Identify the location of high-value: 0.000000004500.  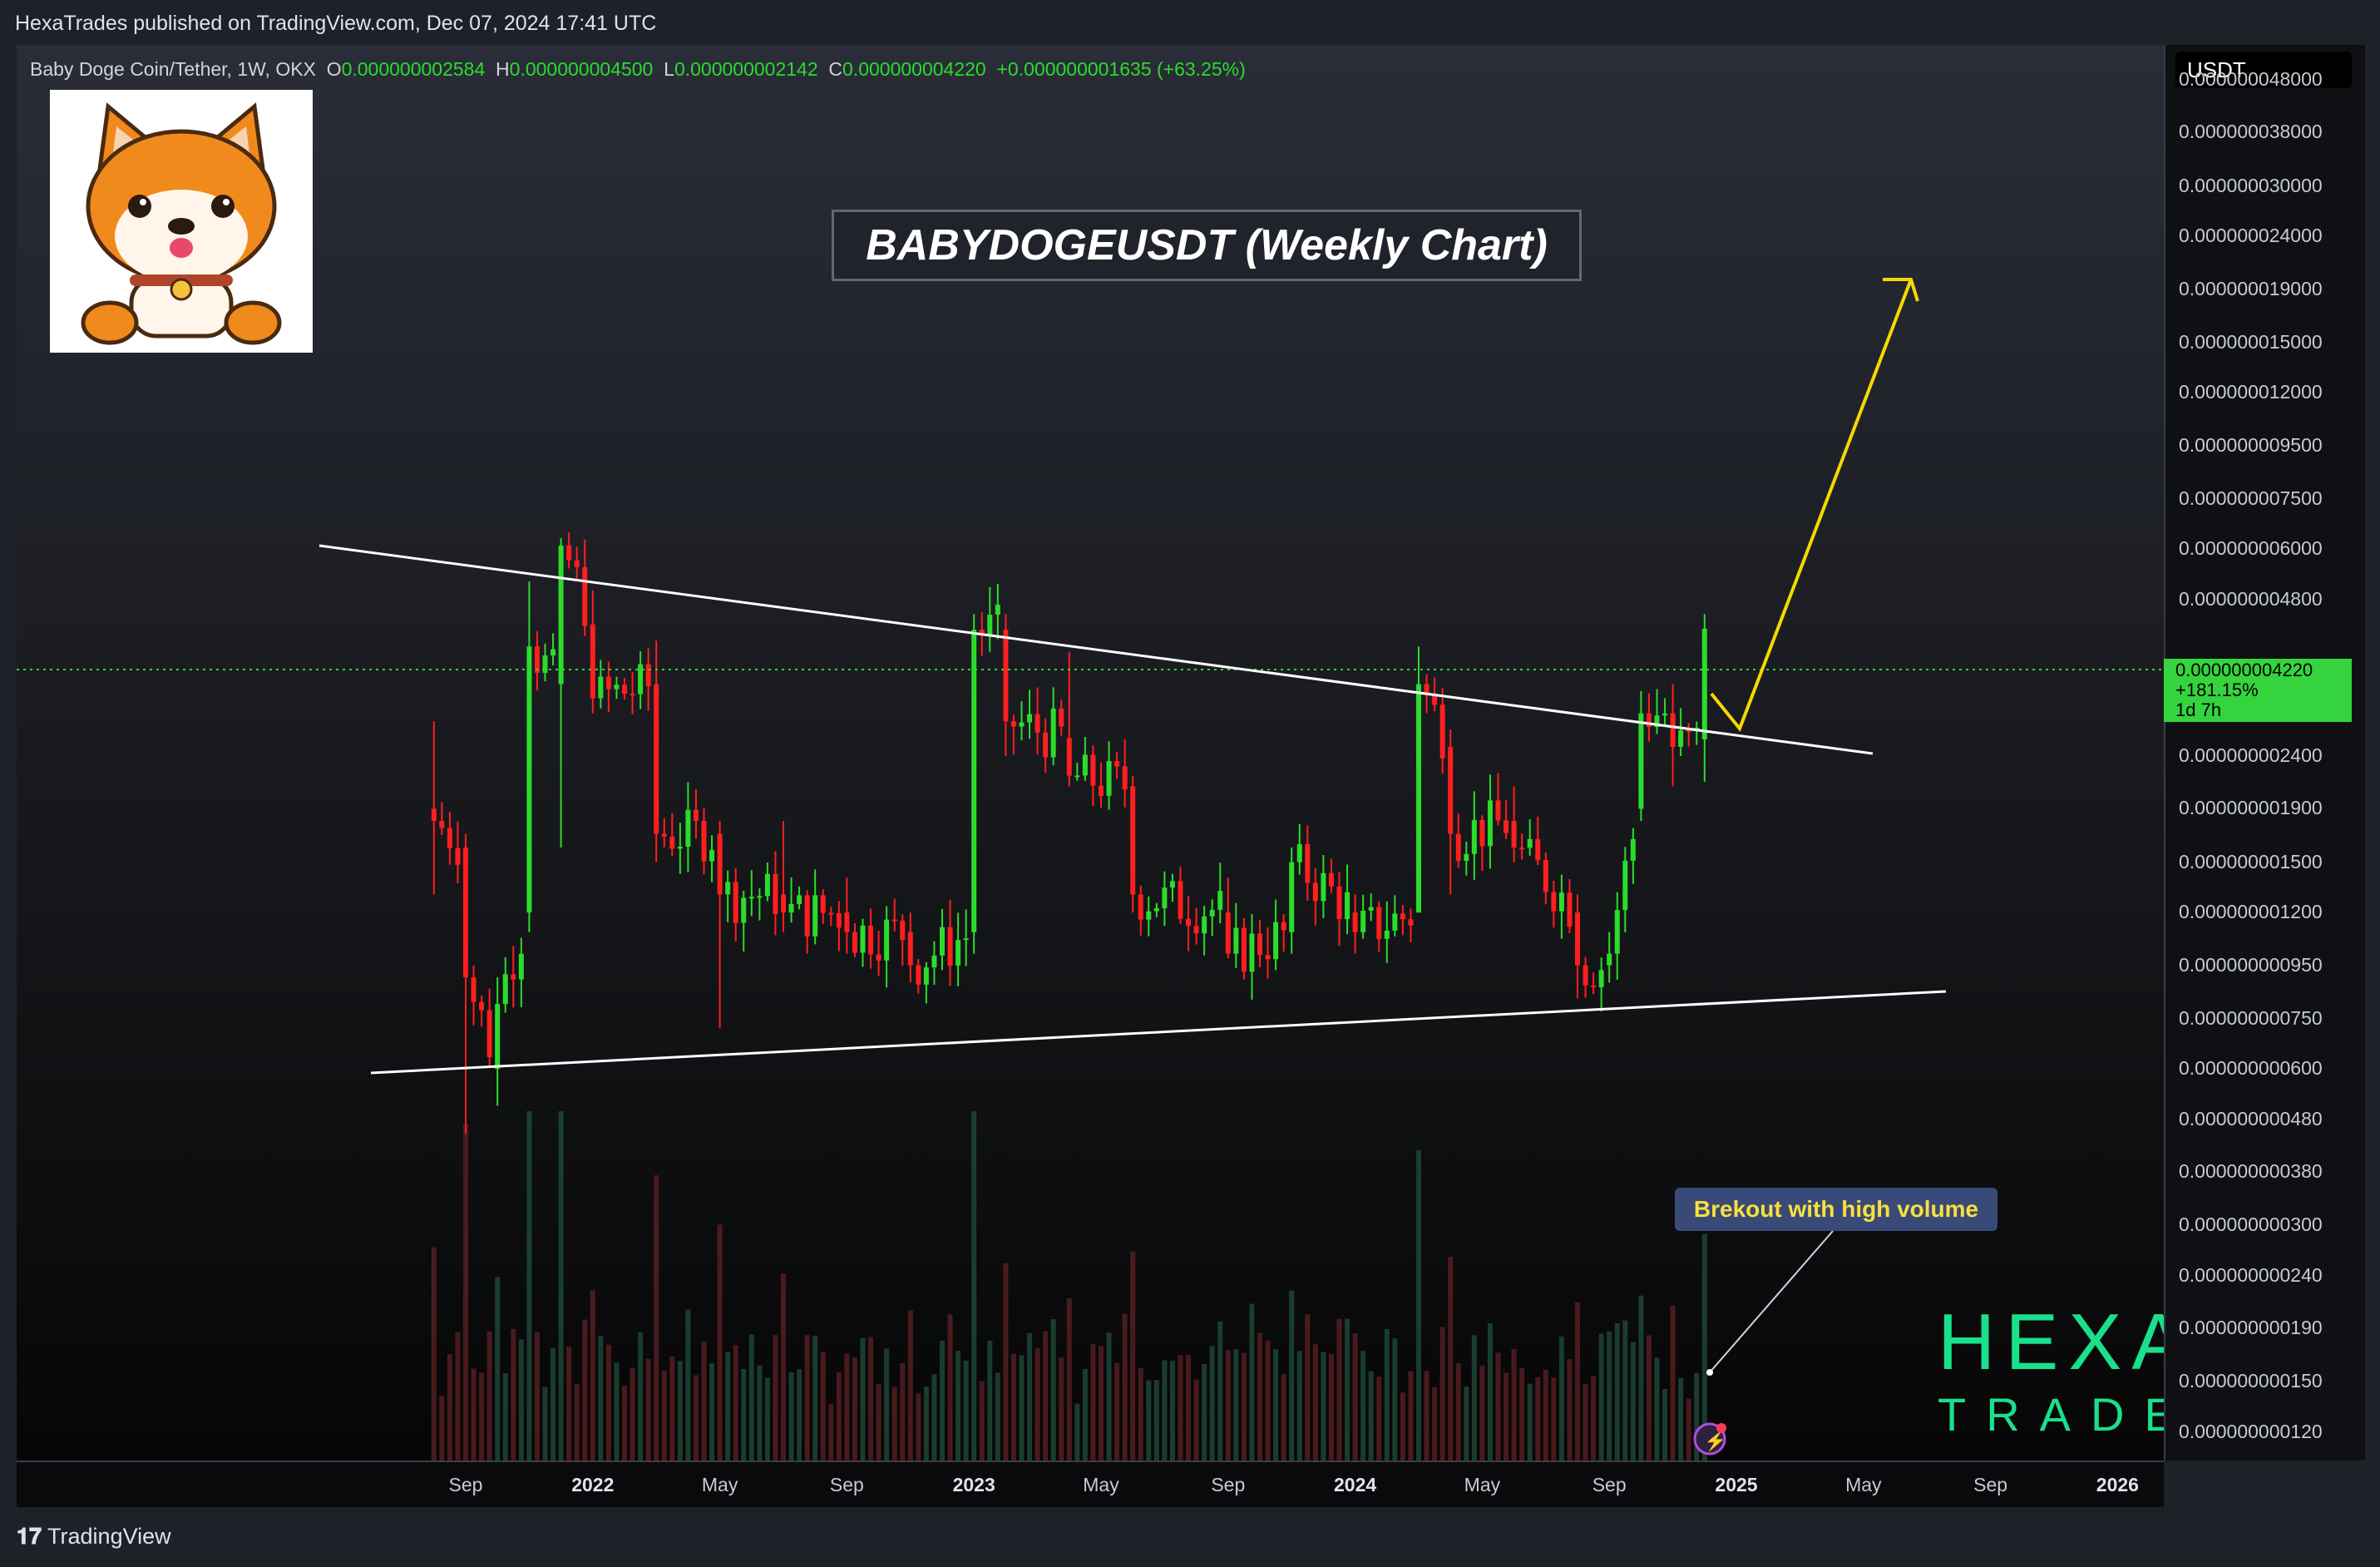
(581, 69).